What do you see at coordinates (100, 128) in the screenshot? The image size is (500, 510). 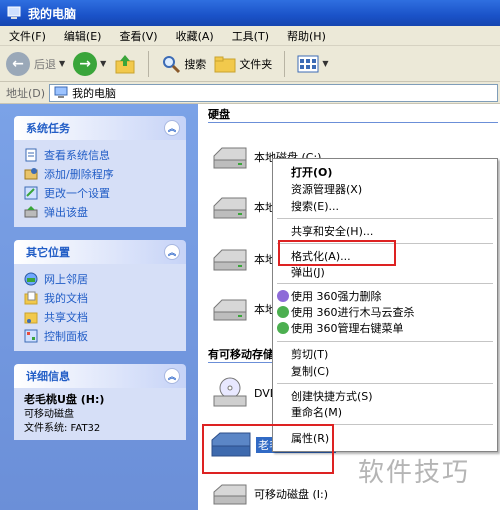 I see `system-tasks-header: 系统任务 ︽` at bounding box center [100, 128].